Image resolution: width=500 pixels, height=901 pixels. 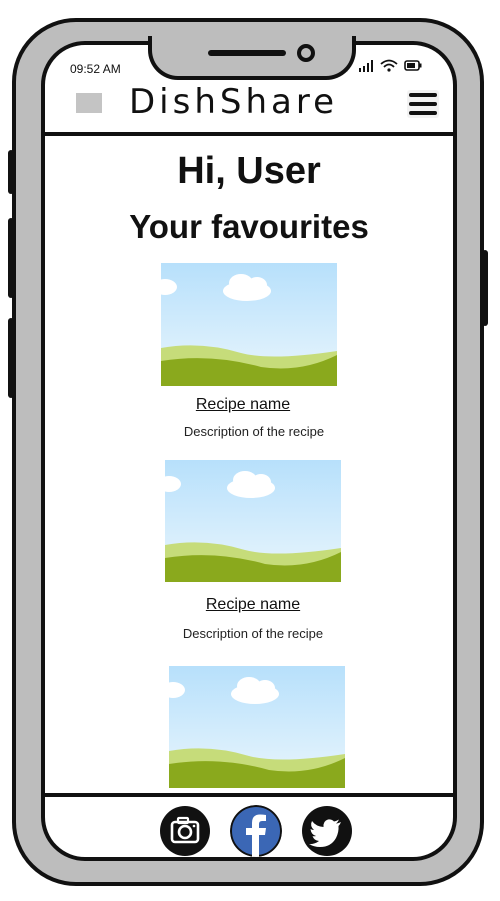 I want to click on footer-divider, so click(x=249, y=795).